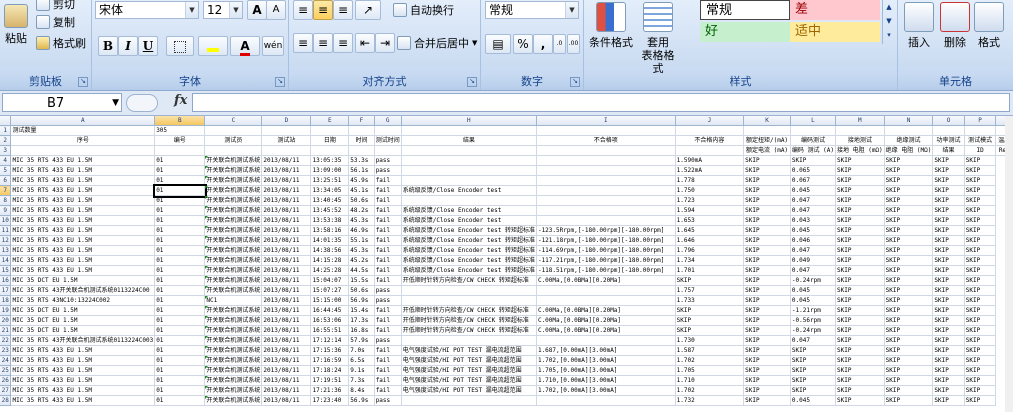  I want to click on grid-cell: 6.5s, so click(361, 360).